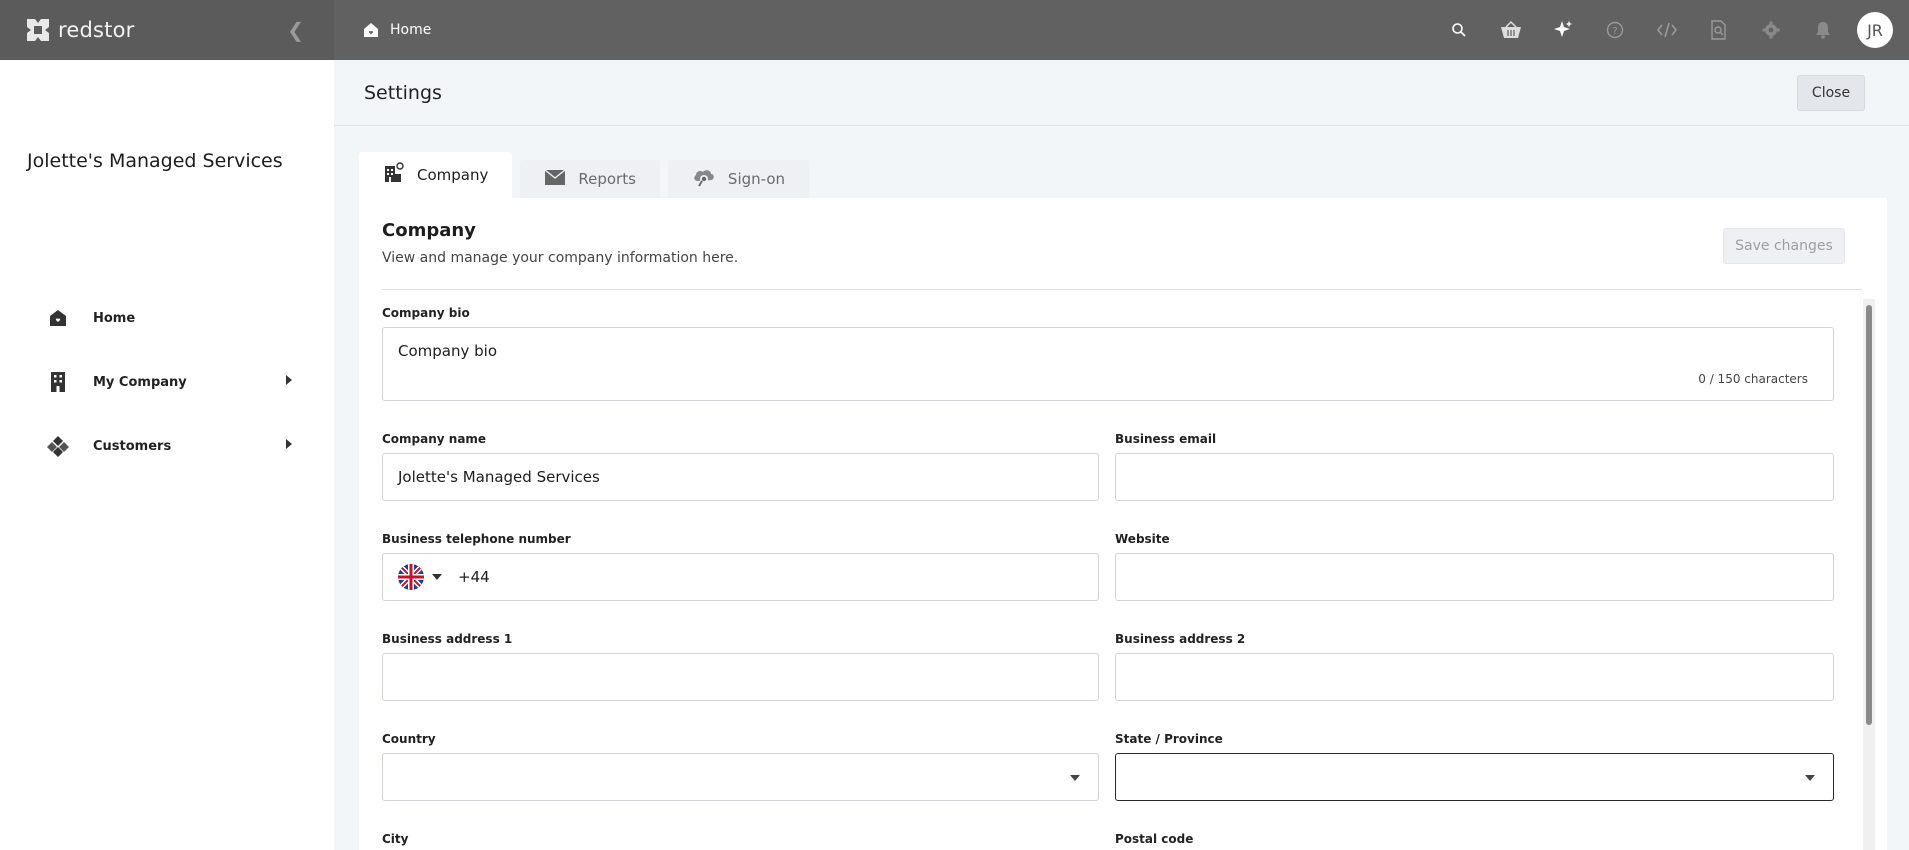 Image resolution: width=1909 pixels, height=850 pixels. What do you see at coordinates (1875, 30) in the screenshot?
I see `avatar: JR` at bounding box center [1875, 30].